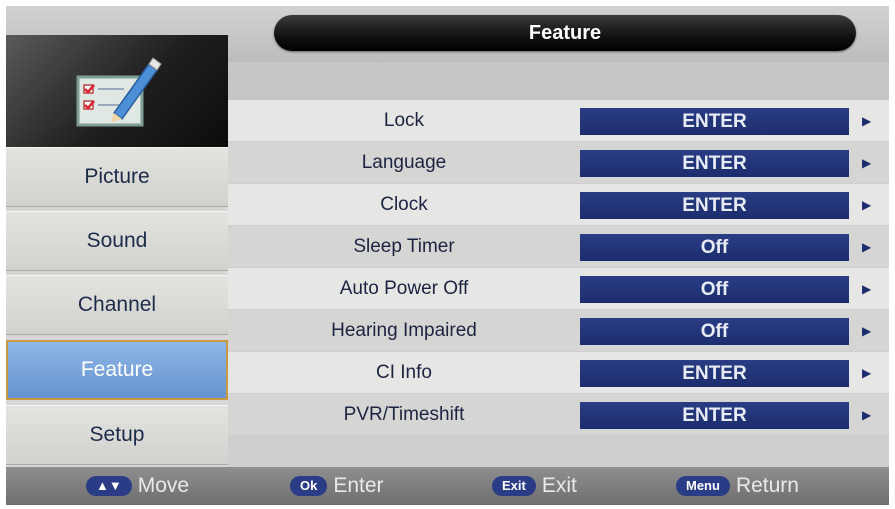  Describe the element at coordinates (163, 485) in the screenshot. I see `hint-label: Move` at that location.